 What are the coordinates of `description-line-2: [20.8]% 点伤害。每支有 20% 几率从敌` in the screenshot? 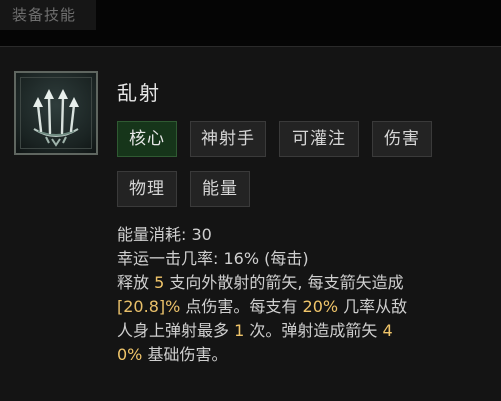 It's located at (307, 307).